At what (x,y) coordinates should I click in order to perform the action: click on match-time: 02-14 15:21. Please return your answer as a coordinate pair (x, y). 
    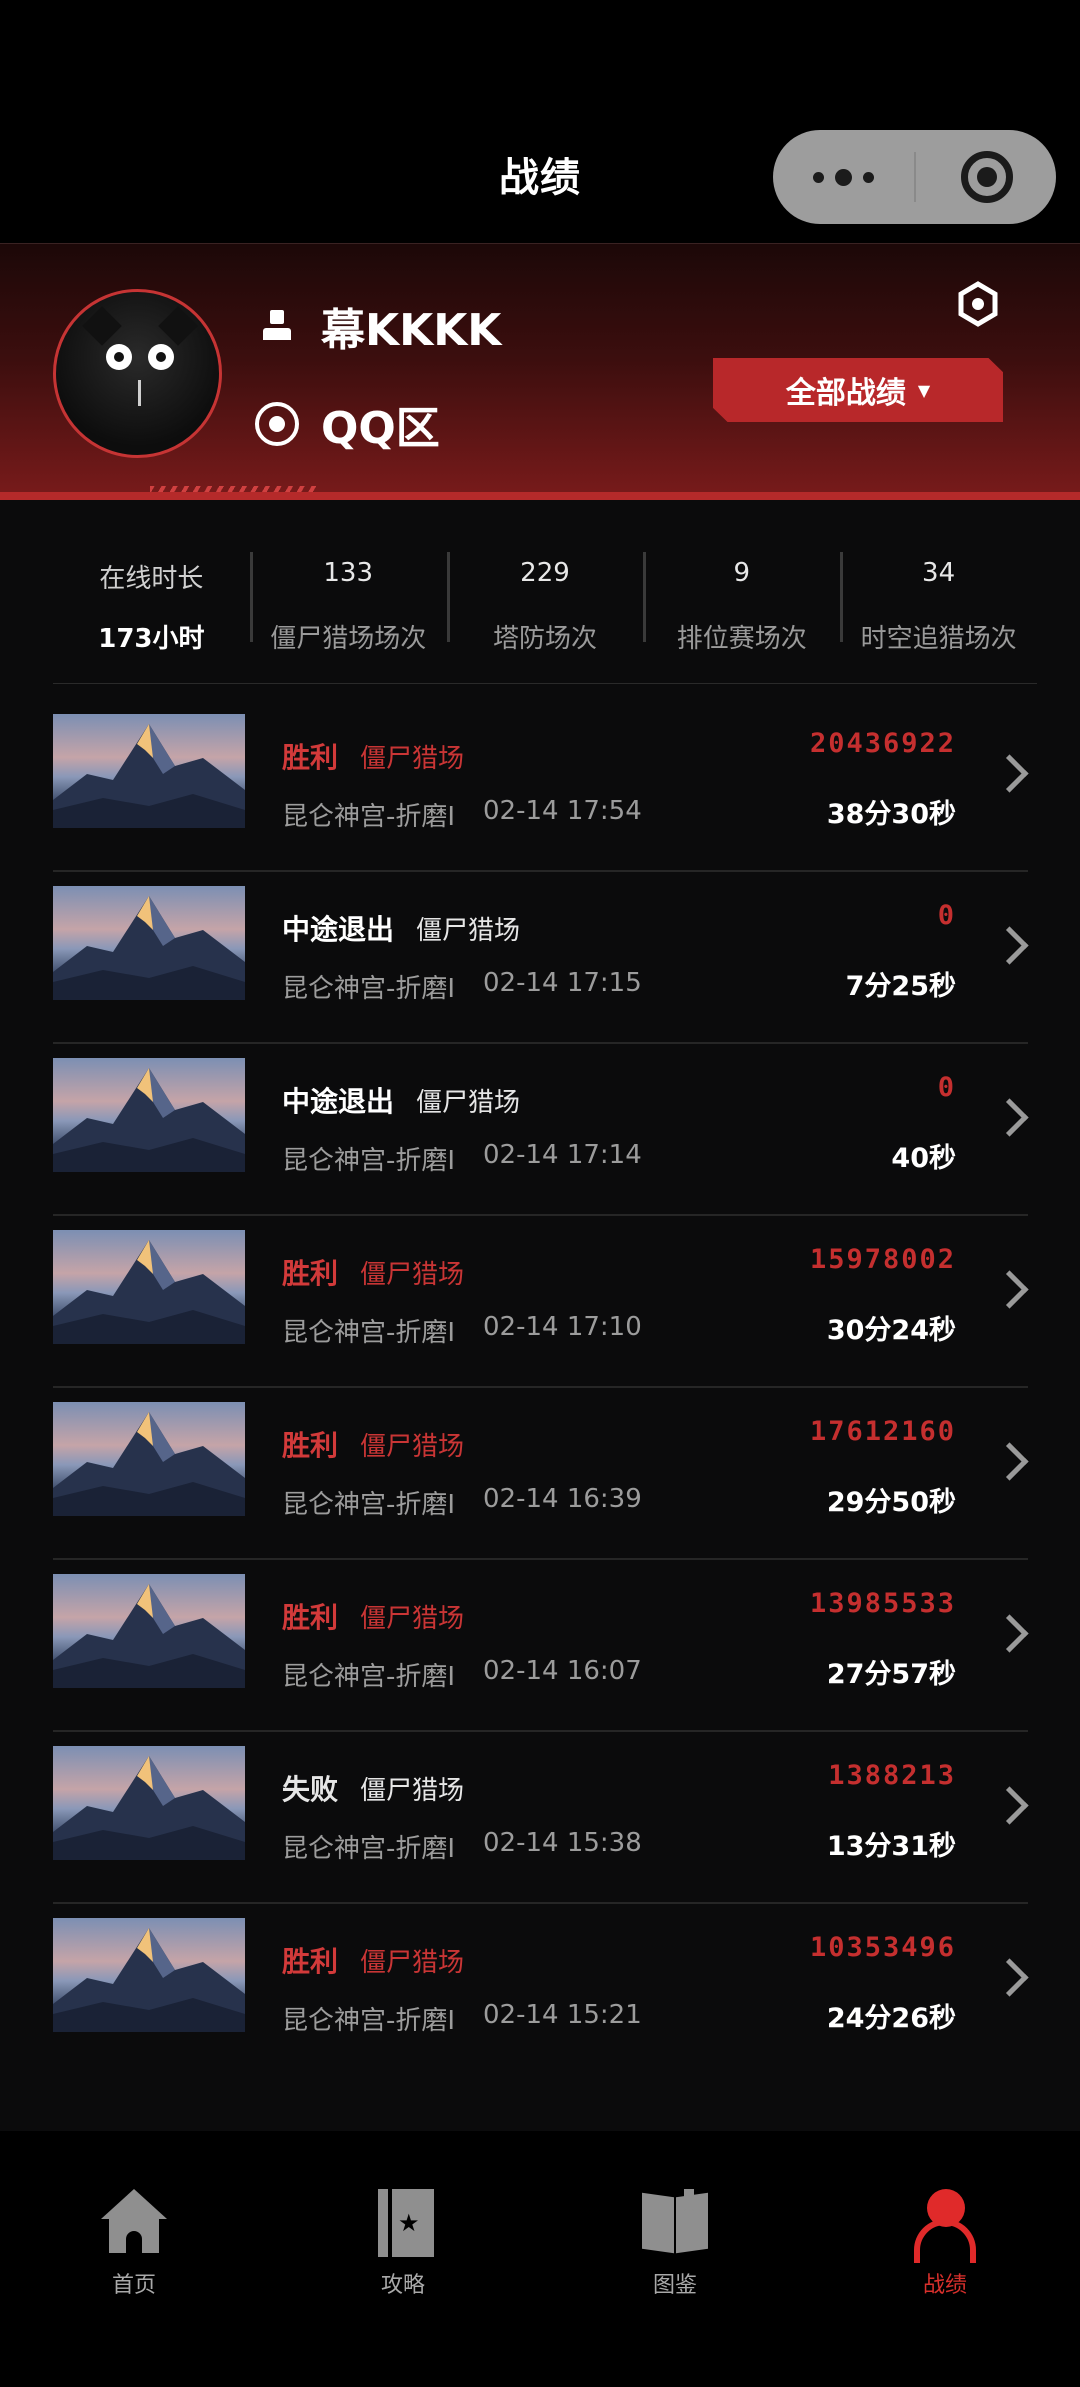
    Looking at the image, I should click on (562, 2015).